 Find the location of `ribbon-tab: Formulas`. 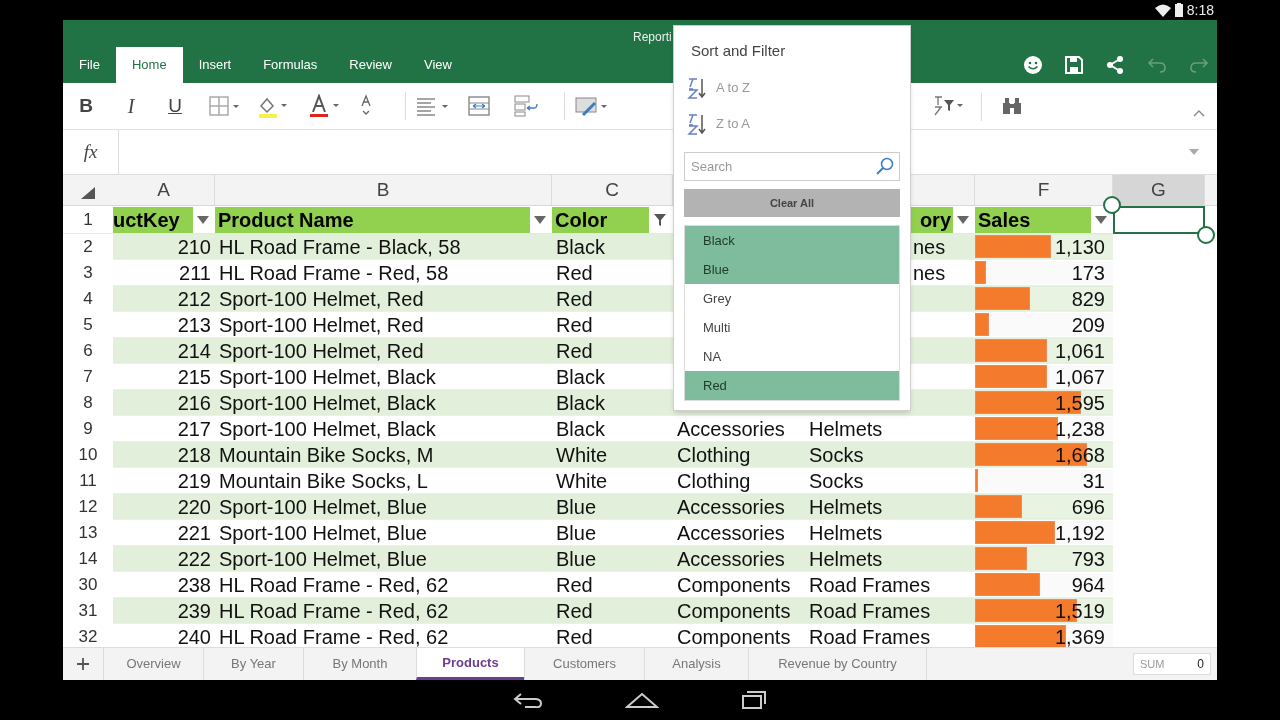

ribbon-tab: Formulas is located at coordinates (290, 65).